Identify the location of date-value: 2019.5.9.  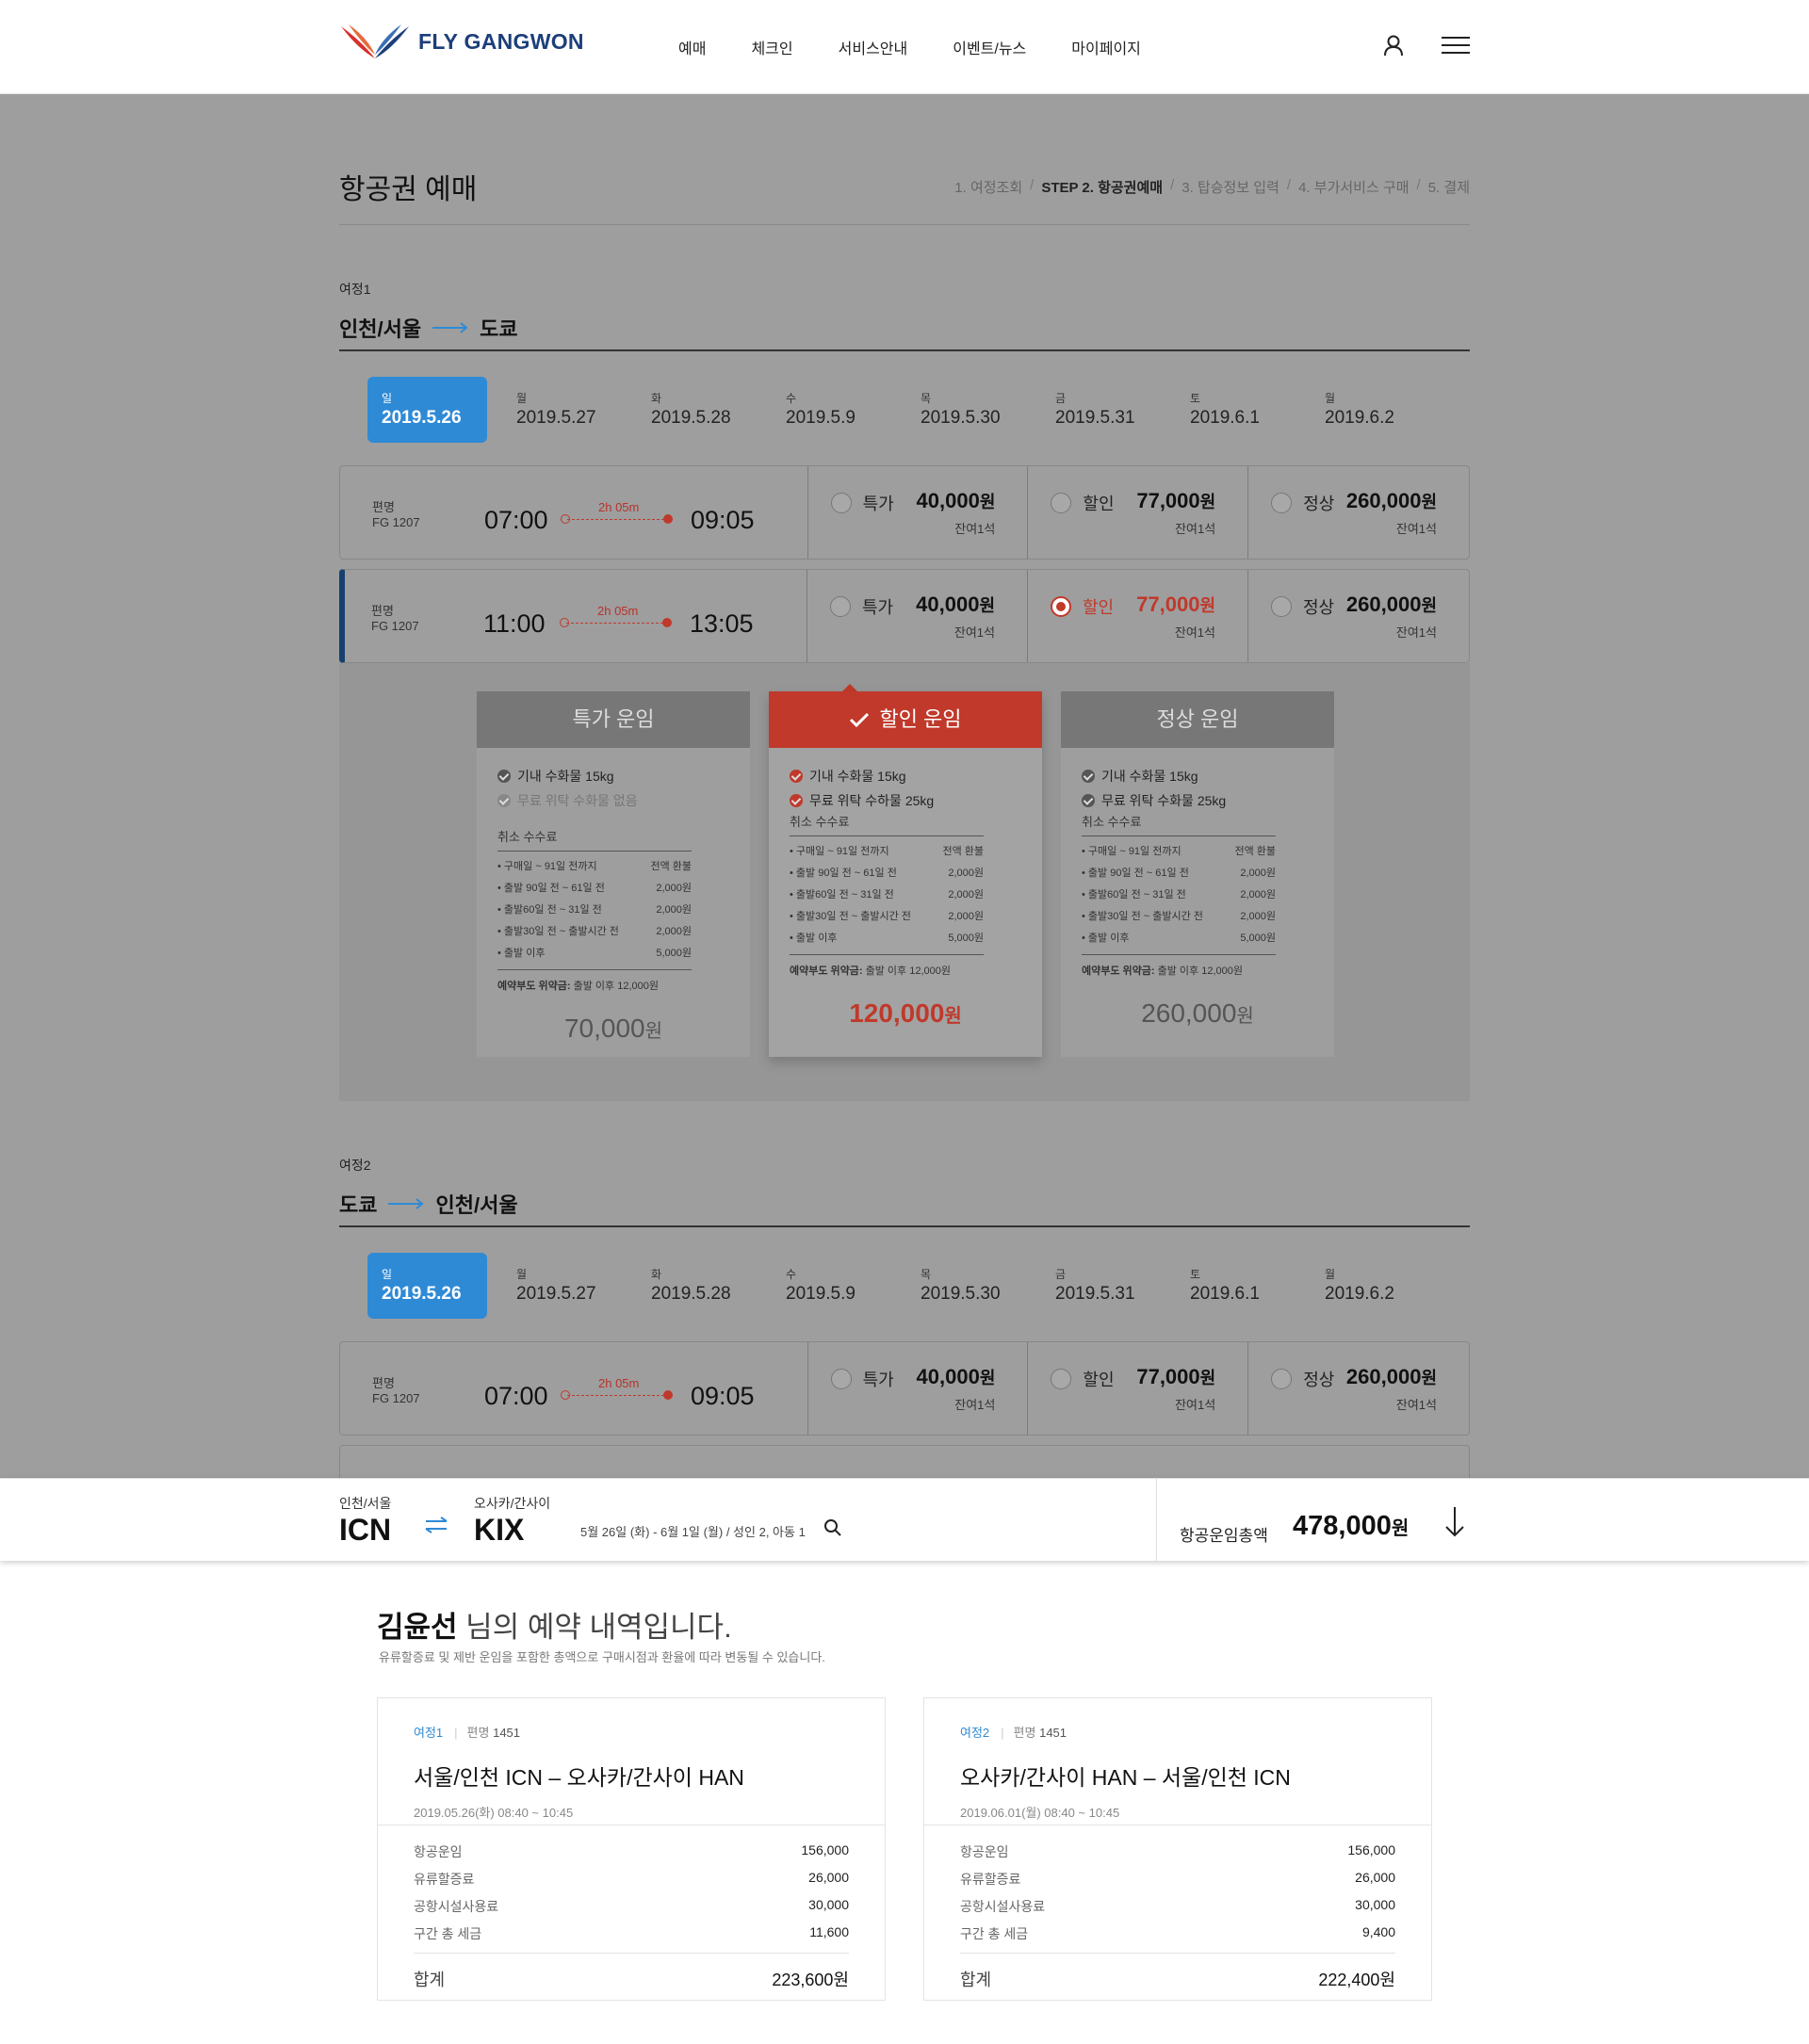
(821, 418).